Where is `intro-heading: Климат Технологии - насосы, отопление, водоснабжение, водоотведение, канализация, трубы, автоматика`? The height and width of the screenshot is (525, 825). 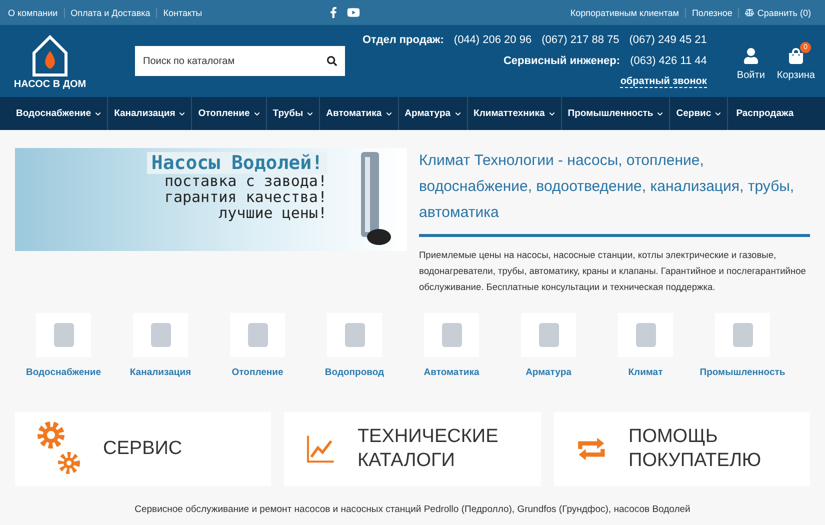
intro-heading: Климат Технологии - насосы, отопление, водоснабжение, водоотведение, канализация, трубы, автоматика is located at coordinates (614, 192).